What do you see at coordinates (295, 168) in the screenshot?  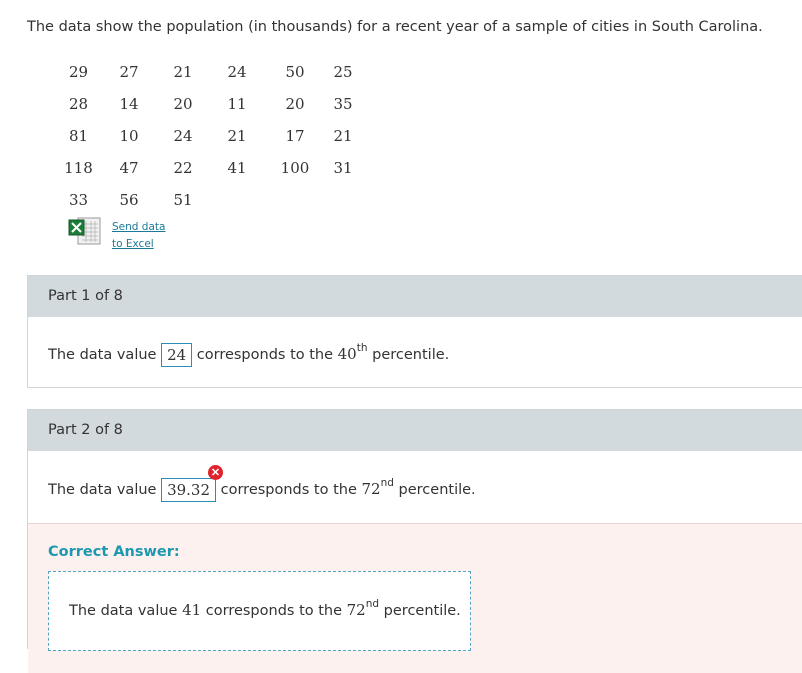 I see `data-cell: 100` at bounding box center [295, 168].